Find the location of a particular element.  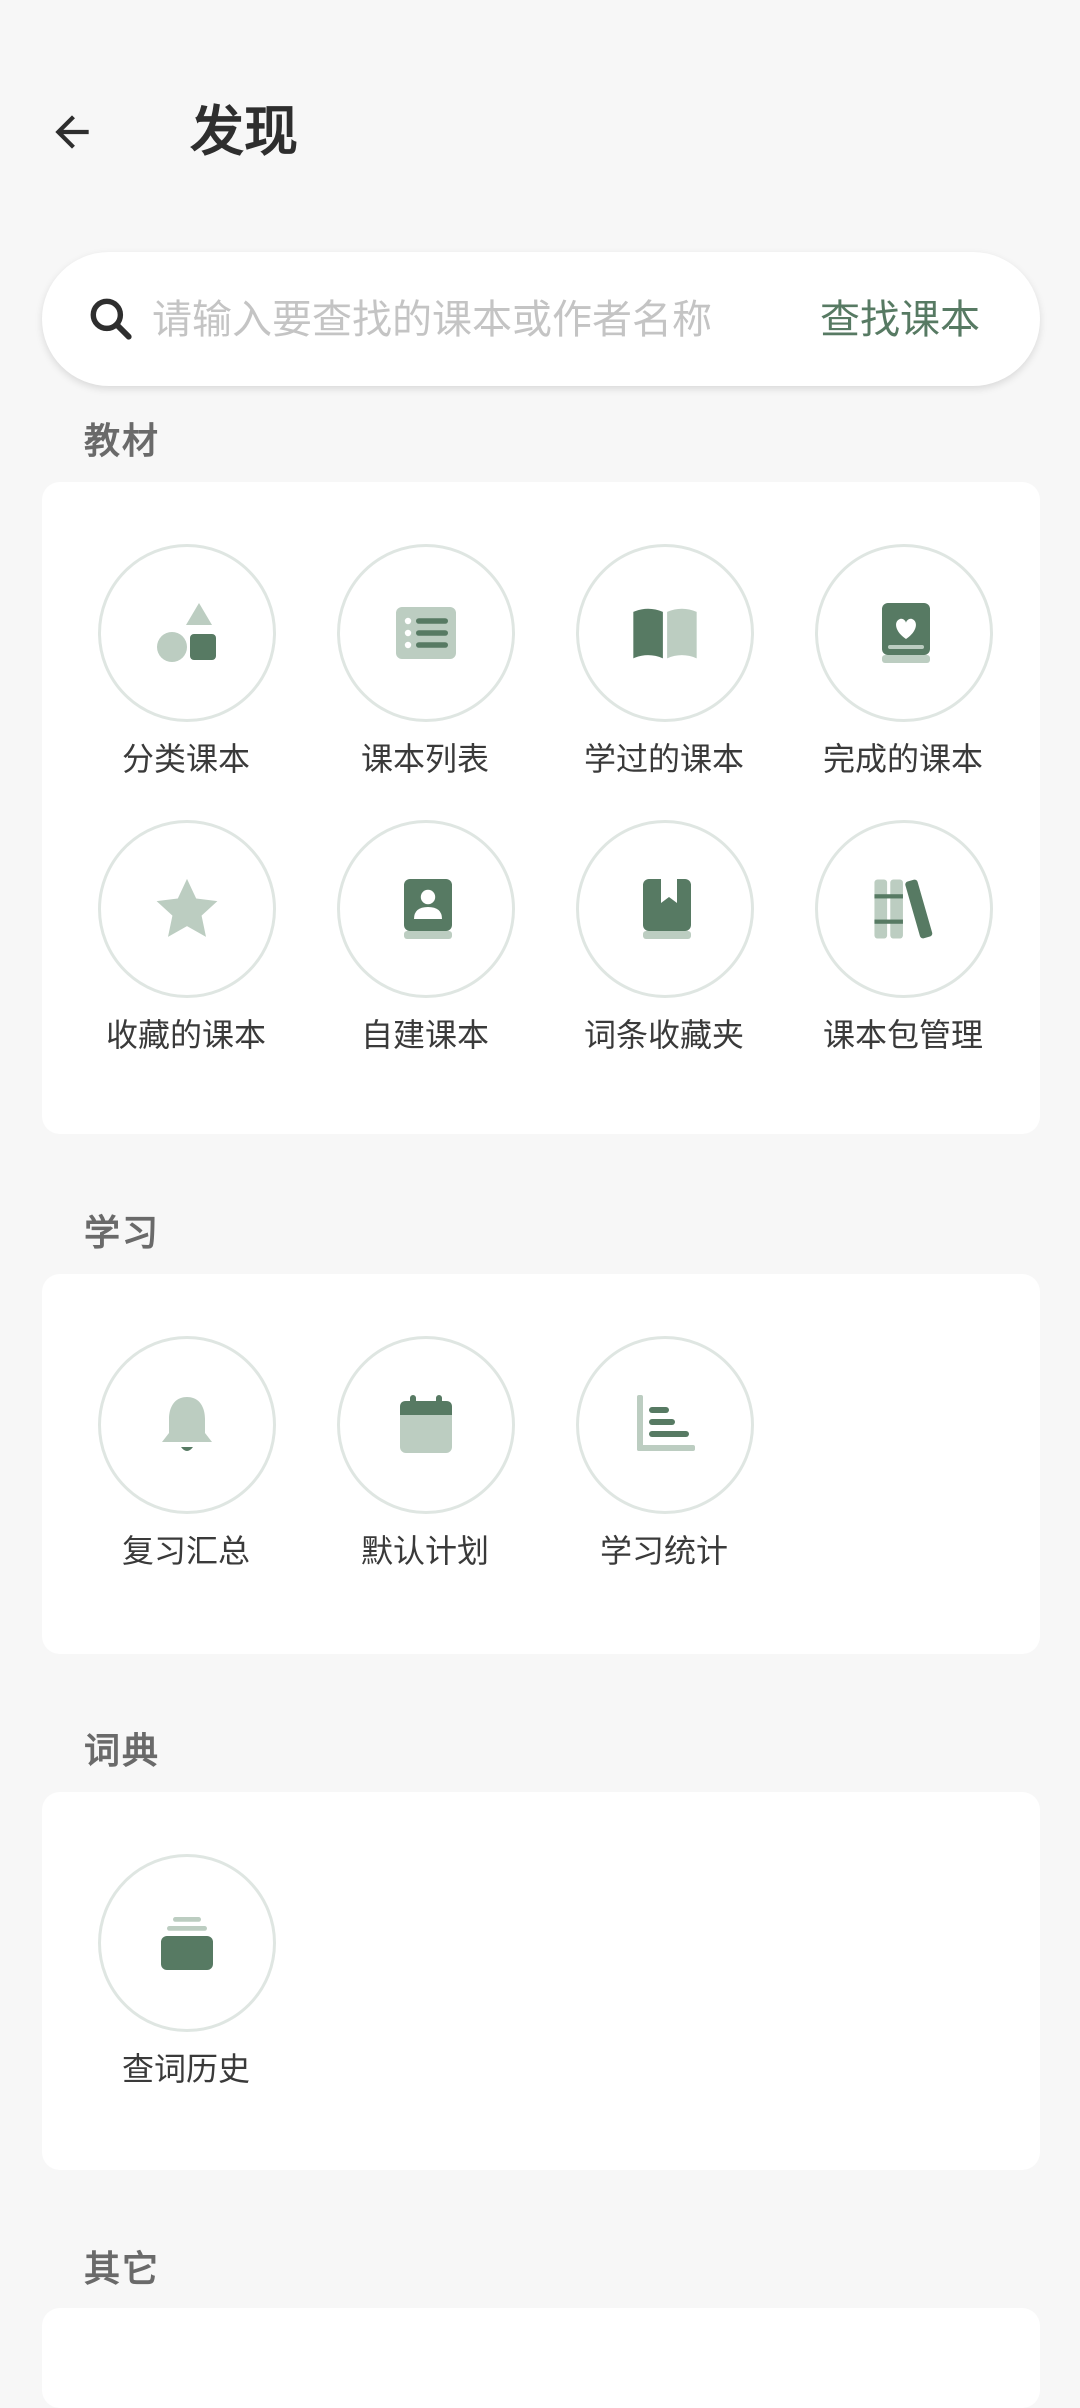

bar-chart-icon is located at coordinates (666, 1423).